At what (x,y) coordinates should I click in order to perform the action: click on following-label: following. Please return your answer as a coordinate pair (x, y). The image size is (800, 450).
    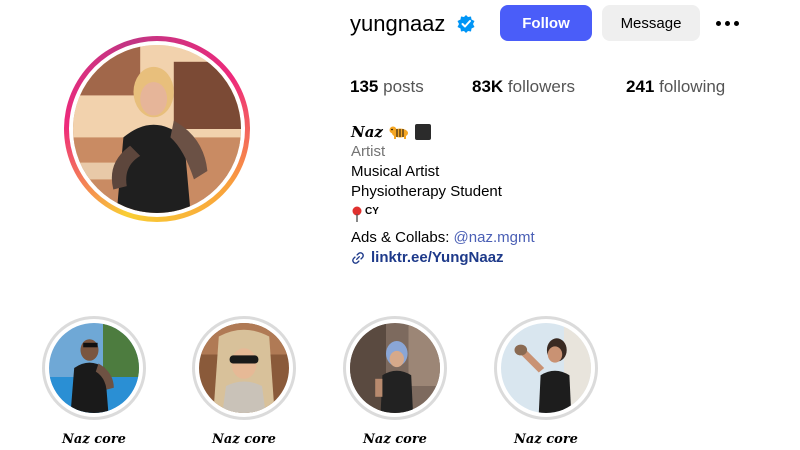
    Looking at the image, I should click on (692, 86).